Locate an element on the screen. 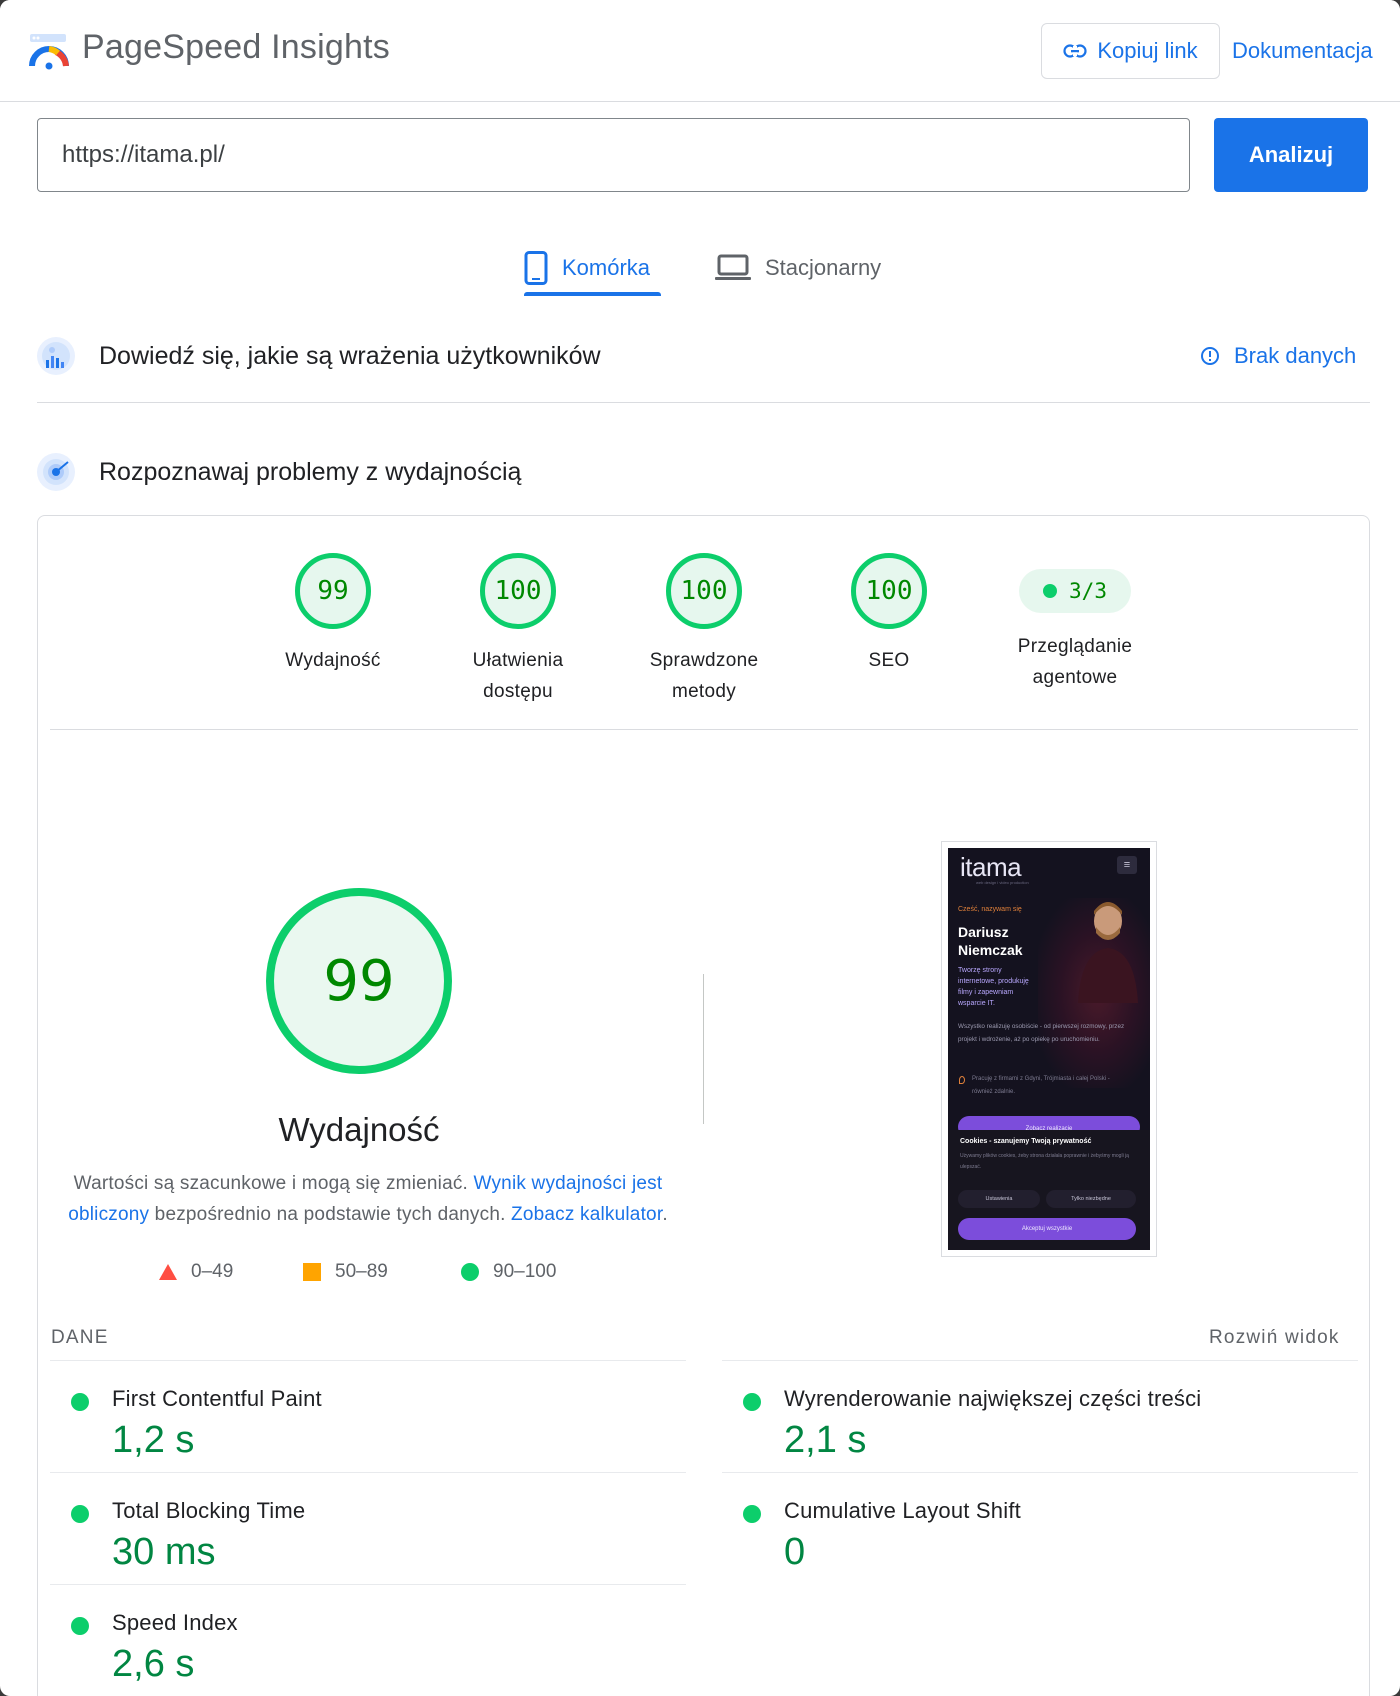 This screenshot has height=1696, width=1400. score-label: Sprawdzone metody is located at coordinates (704, 676).